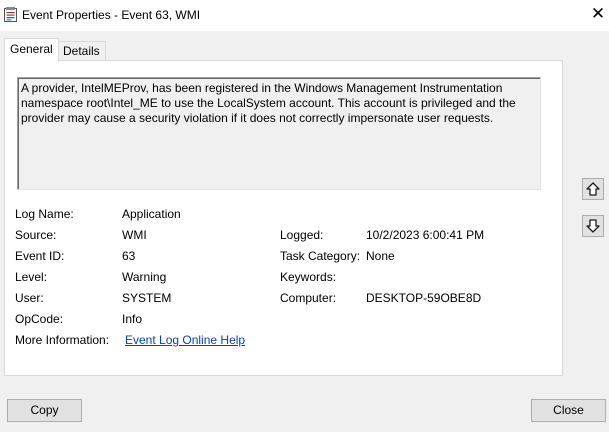 The height and width of the screenshot is (432, 609). I want to click on window-title: Event Properties - Event 63, WMI, so click(111, 15).